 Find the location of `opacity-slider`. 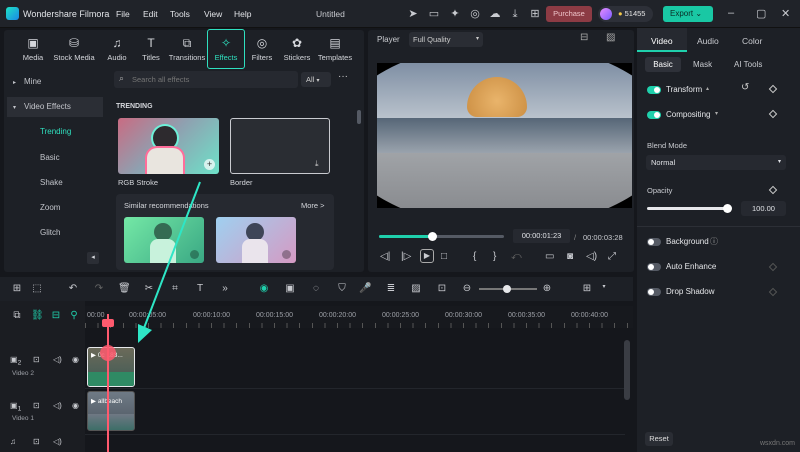

opacity-slider is located at coordinates (687, 208).